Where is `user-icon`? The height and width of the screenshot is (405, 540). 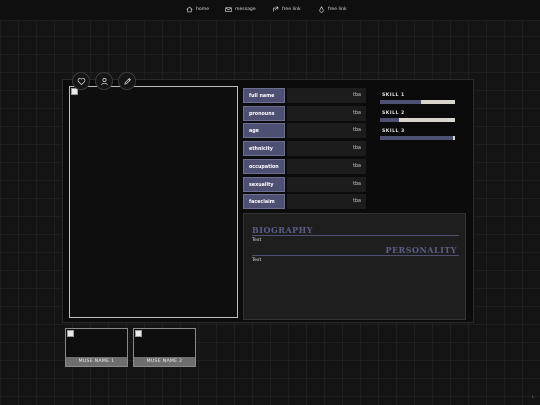 user-icon is located at coordinates (104, 81).